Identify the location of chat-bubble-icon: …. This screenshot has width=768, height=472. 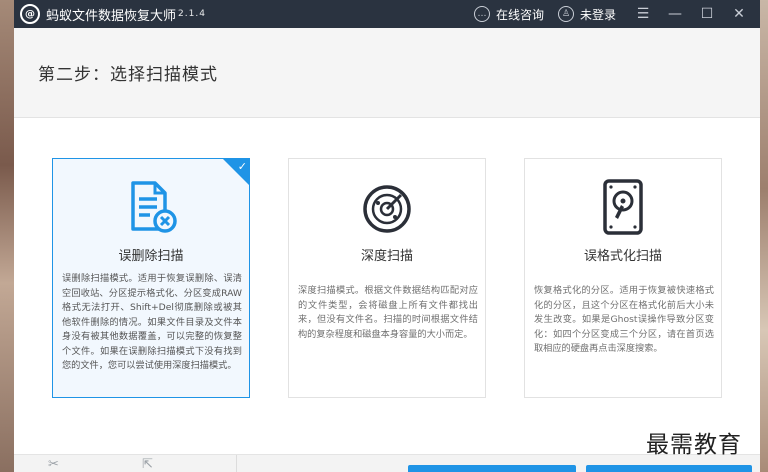
(481, 14).